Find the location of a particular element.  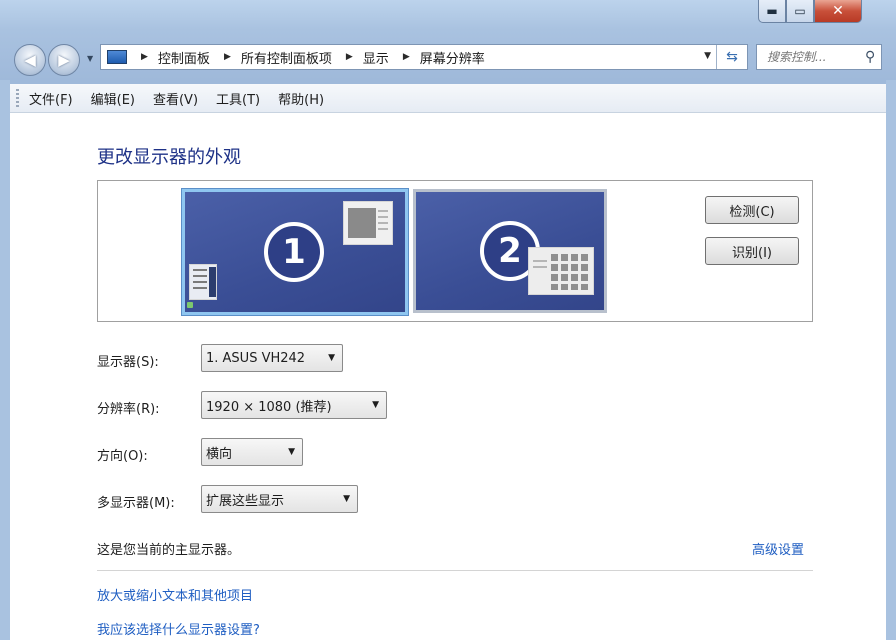

maximize-button: ▭ is located at coordinates (800, 11).